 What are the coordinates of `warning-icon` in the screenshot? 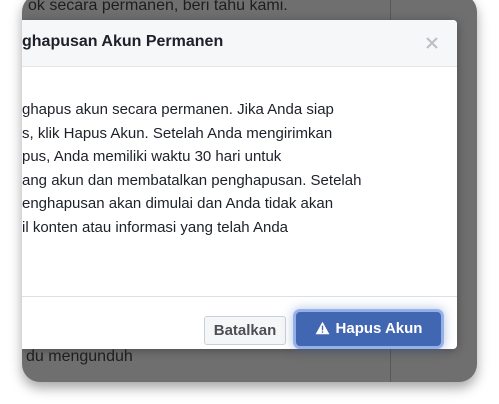 It's located at (322, 328).